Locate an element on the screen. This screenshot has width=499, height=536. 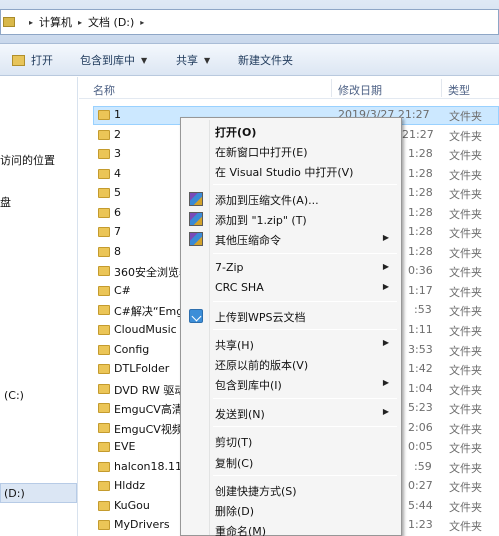
menu-item-label: 创建快捷方式(S) is located at coordinates (256, 491).